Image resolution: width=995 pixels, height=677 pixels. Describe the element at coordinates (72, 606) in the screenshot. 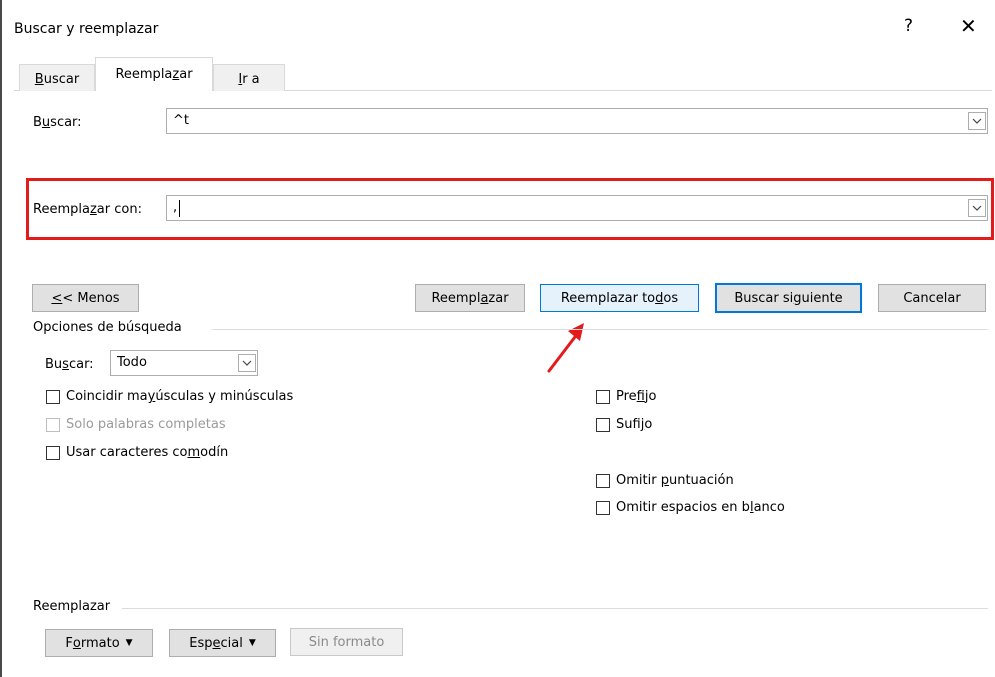

I see `replace-group-title: Reemplazar` at that location.